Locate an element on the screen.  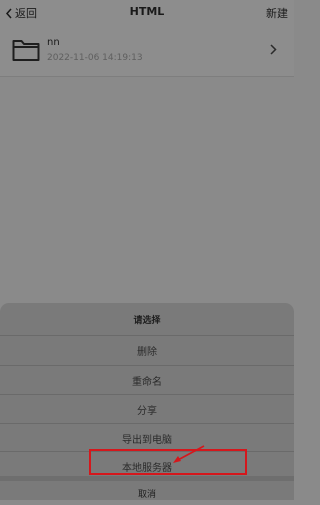
file-date: 2022-11-06 14:19:13 is located at coordinates (95, 58).